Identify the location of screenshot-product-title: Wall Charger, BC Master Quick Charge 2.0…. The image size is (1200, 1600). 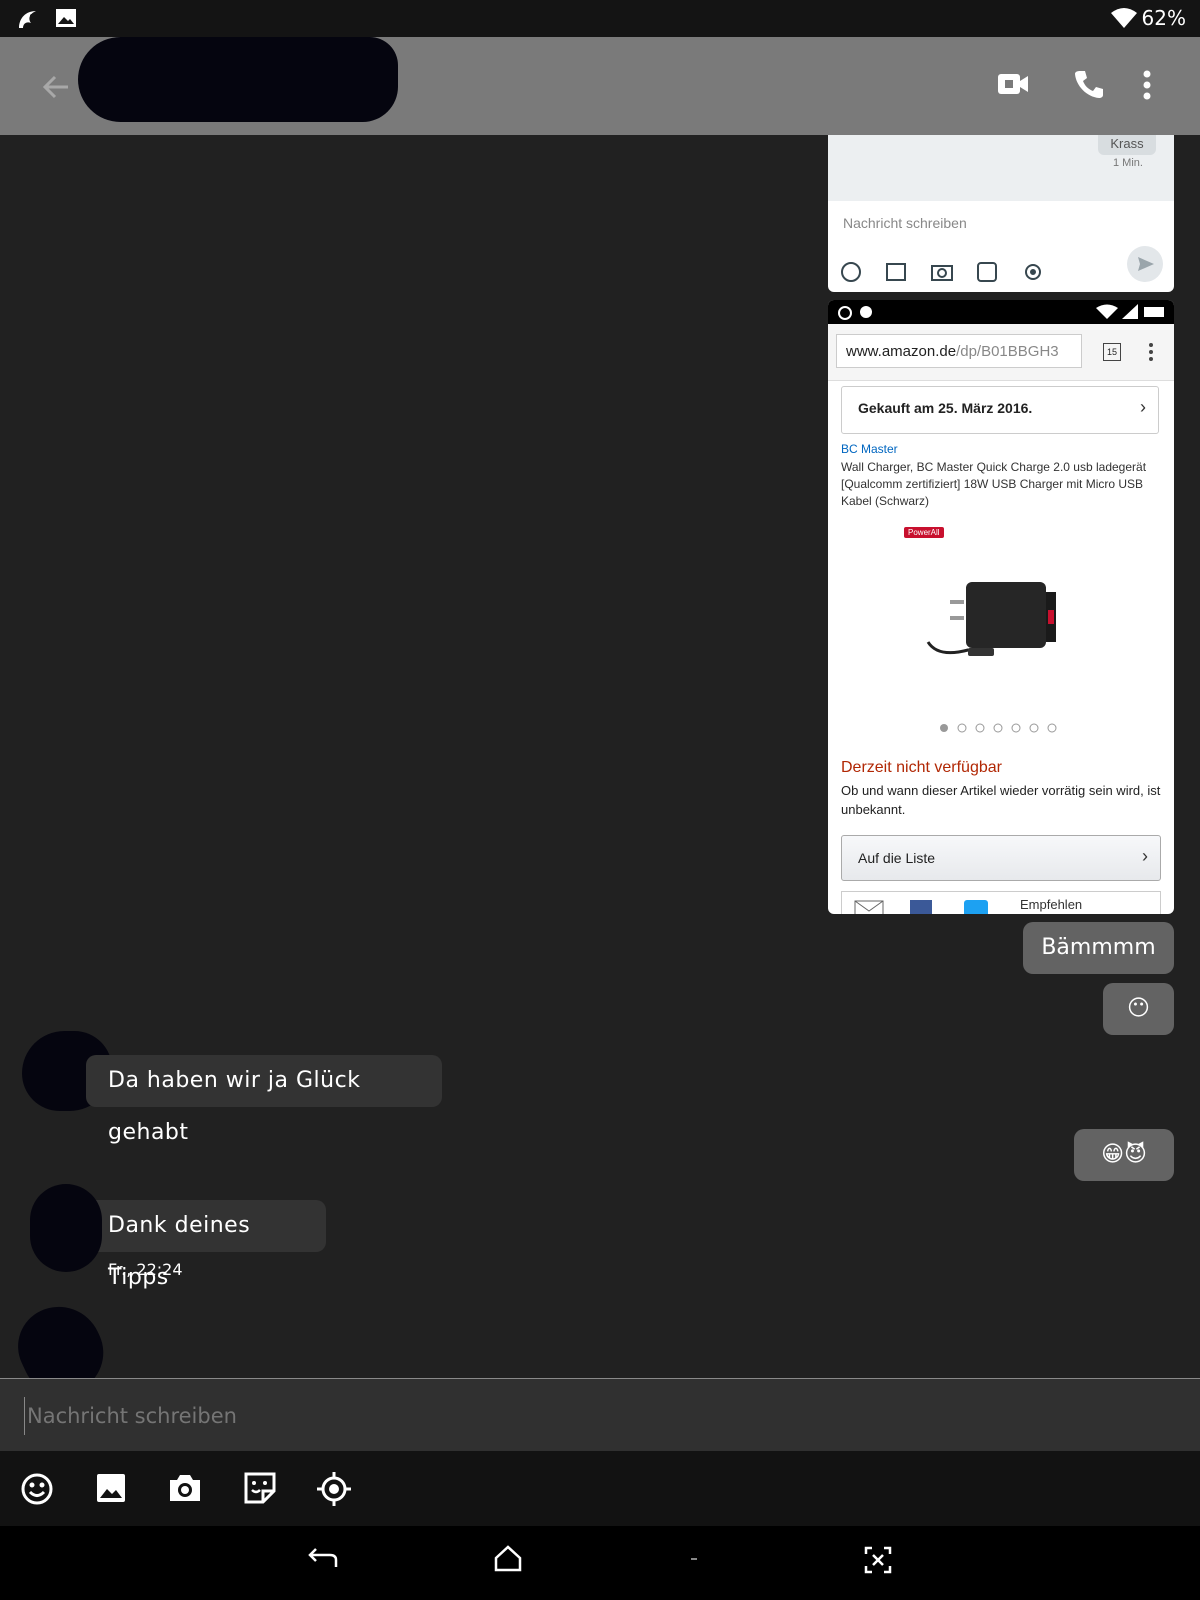
(994, 484).